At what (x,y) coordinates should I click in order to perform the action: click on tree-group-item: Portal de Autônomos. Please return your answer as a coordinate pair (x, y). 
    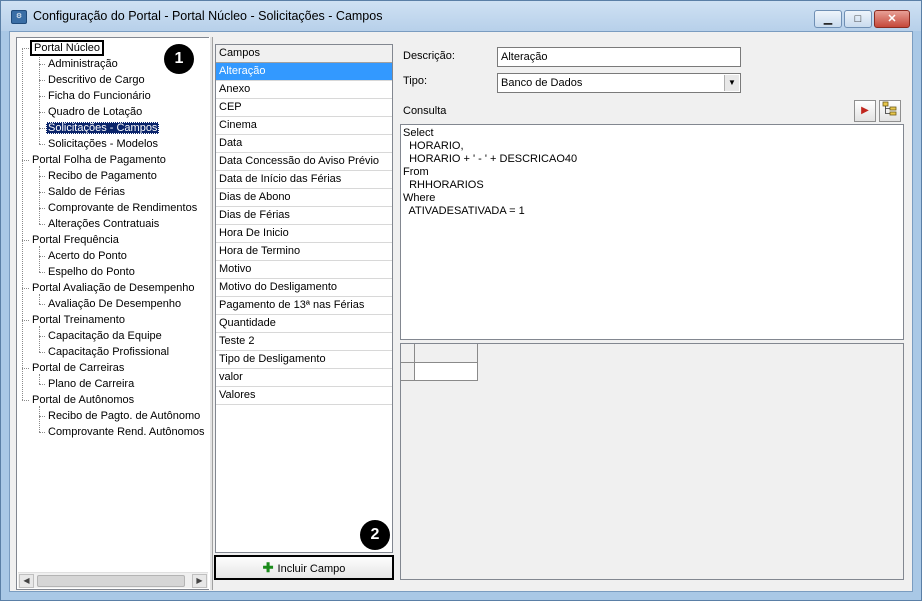
    Looking at the image, I should click on (83, 400).